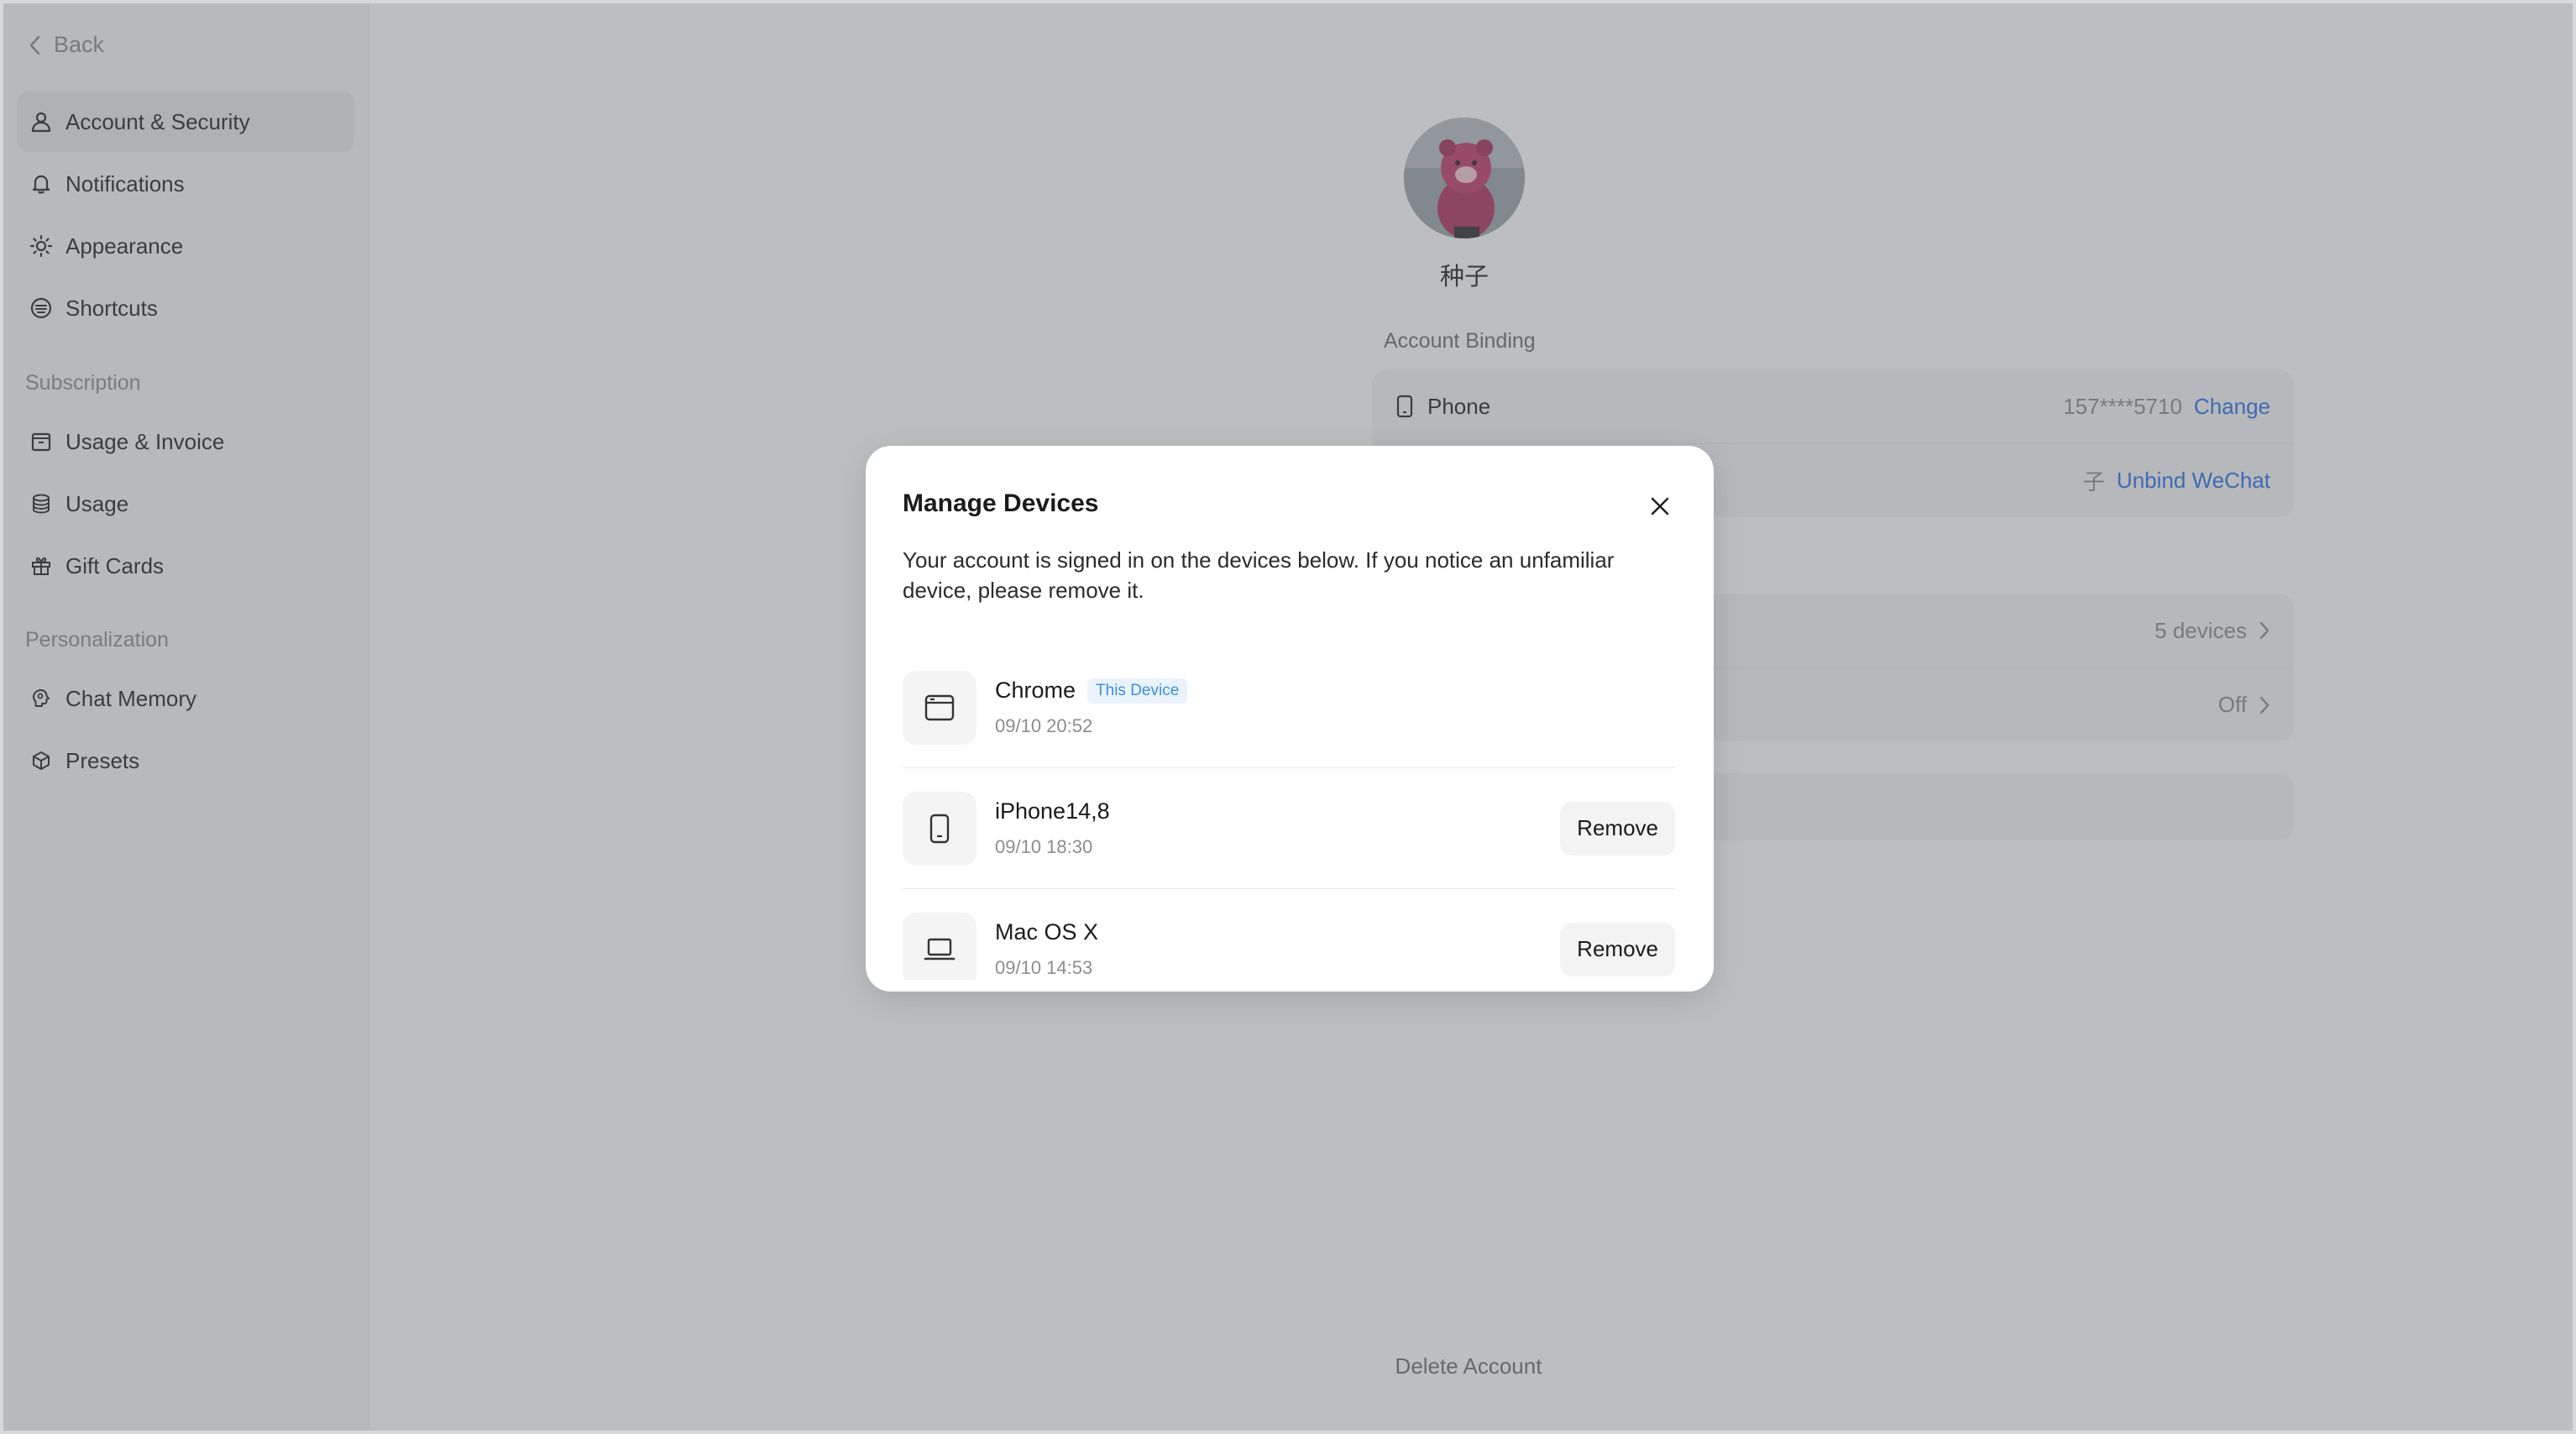  I want to click on device-last-active: 09/10 18:30, so click(1044, 847).